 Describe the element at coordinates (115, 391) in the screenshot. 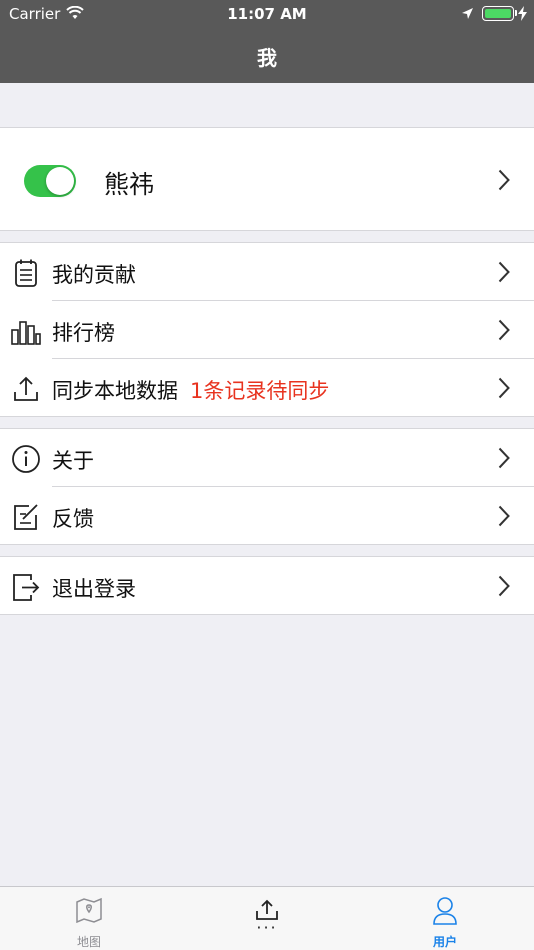

I see `sync-label: 同步本地数据` at that location.